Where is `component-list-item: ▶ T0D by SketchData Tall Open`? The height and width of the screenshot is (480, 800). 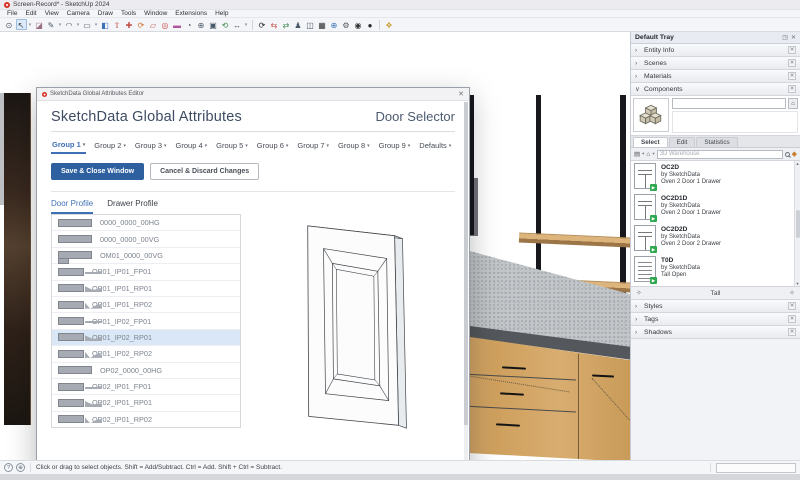
component-list-item: ▶ T0D by SketchData Tall Open is located at coordinates (715, 269).